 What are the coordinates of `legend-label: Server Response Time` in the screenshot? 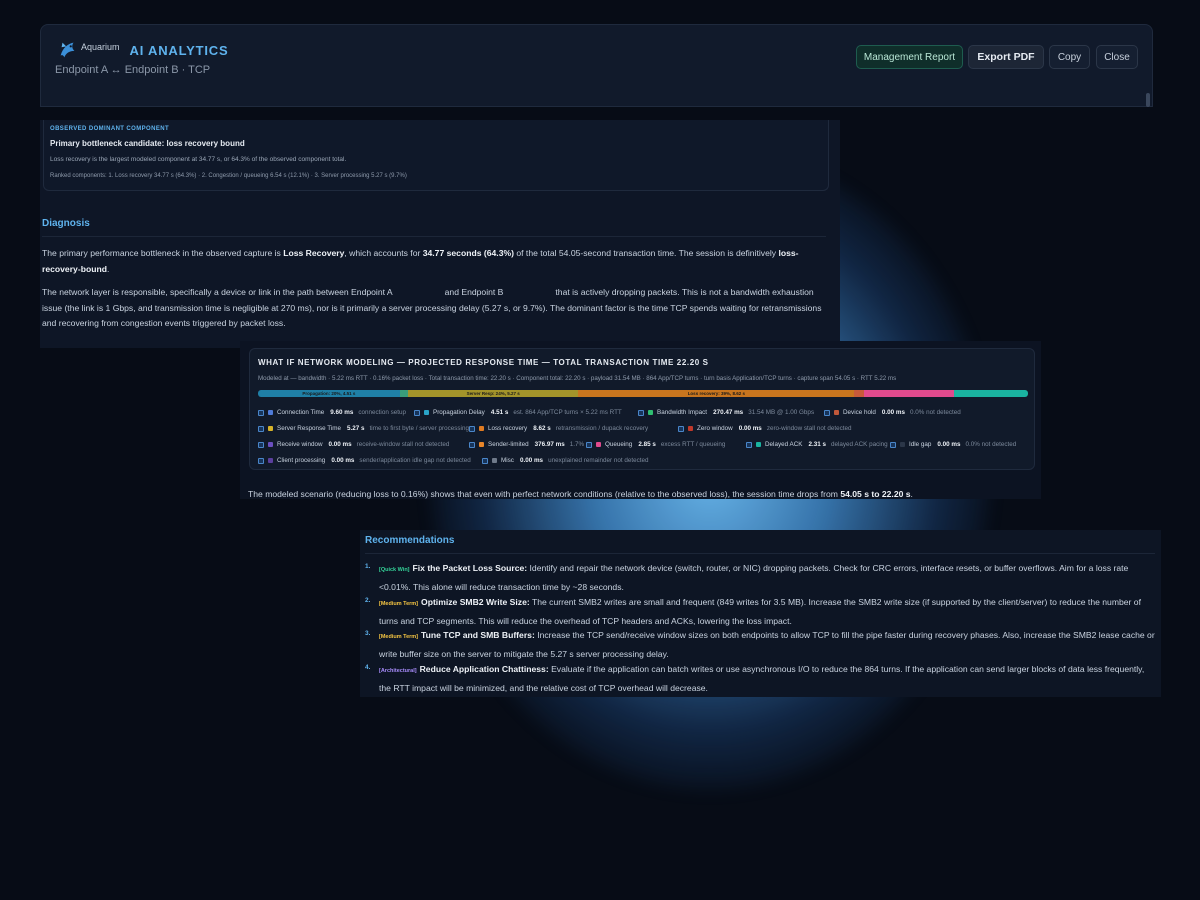 It's located at (309, 428).